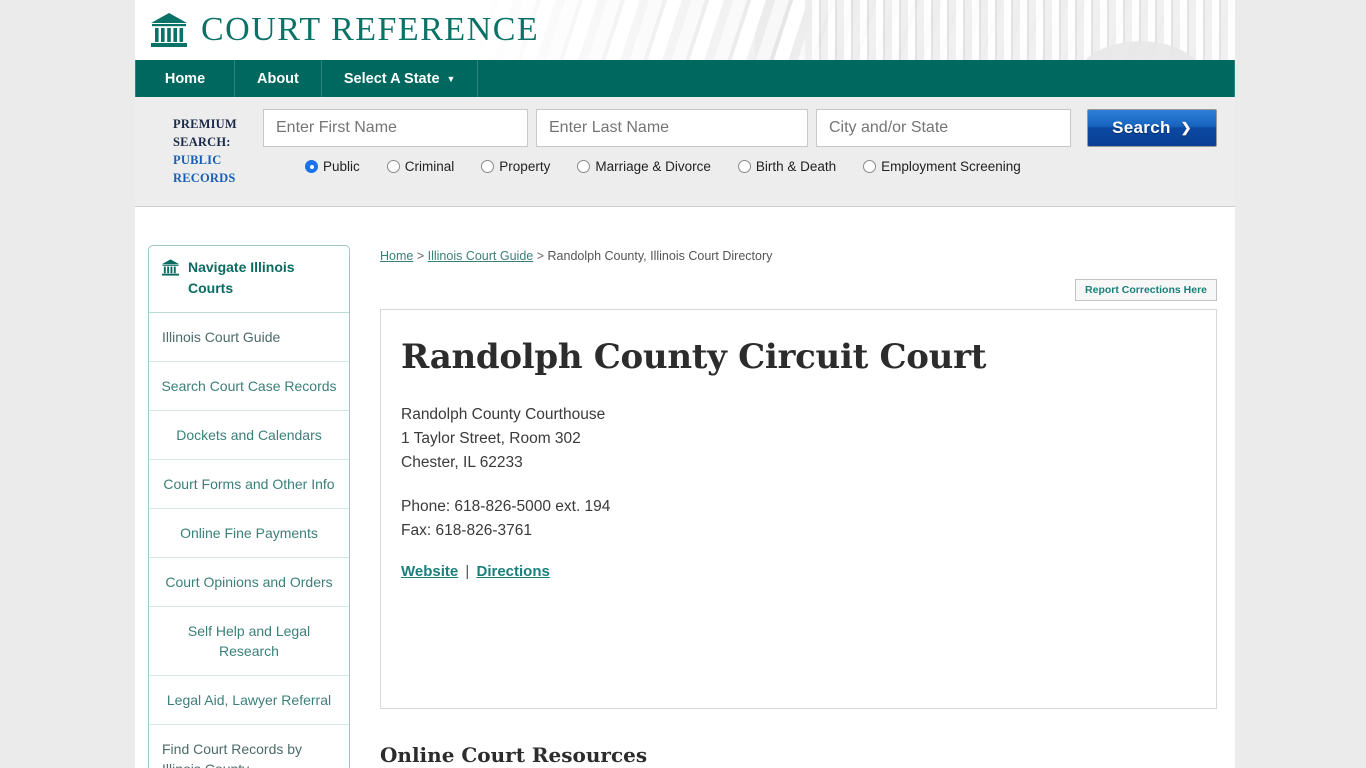  What do you see at coordinates (451, 78) in the screenshot?
I see `chevron-down-icon: ▼` at bounding box center [451, 78].